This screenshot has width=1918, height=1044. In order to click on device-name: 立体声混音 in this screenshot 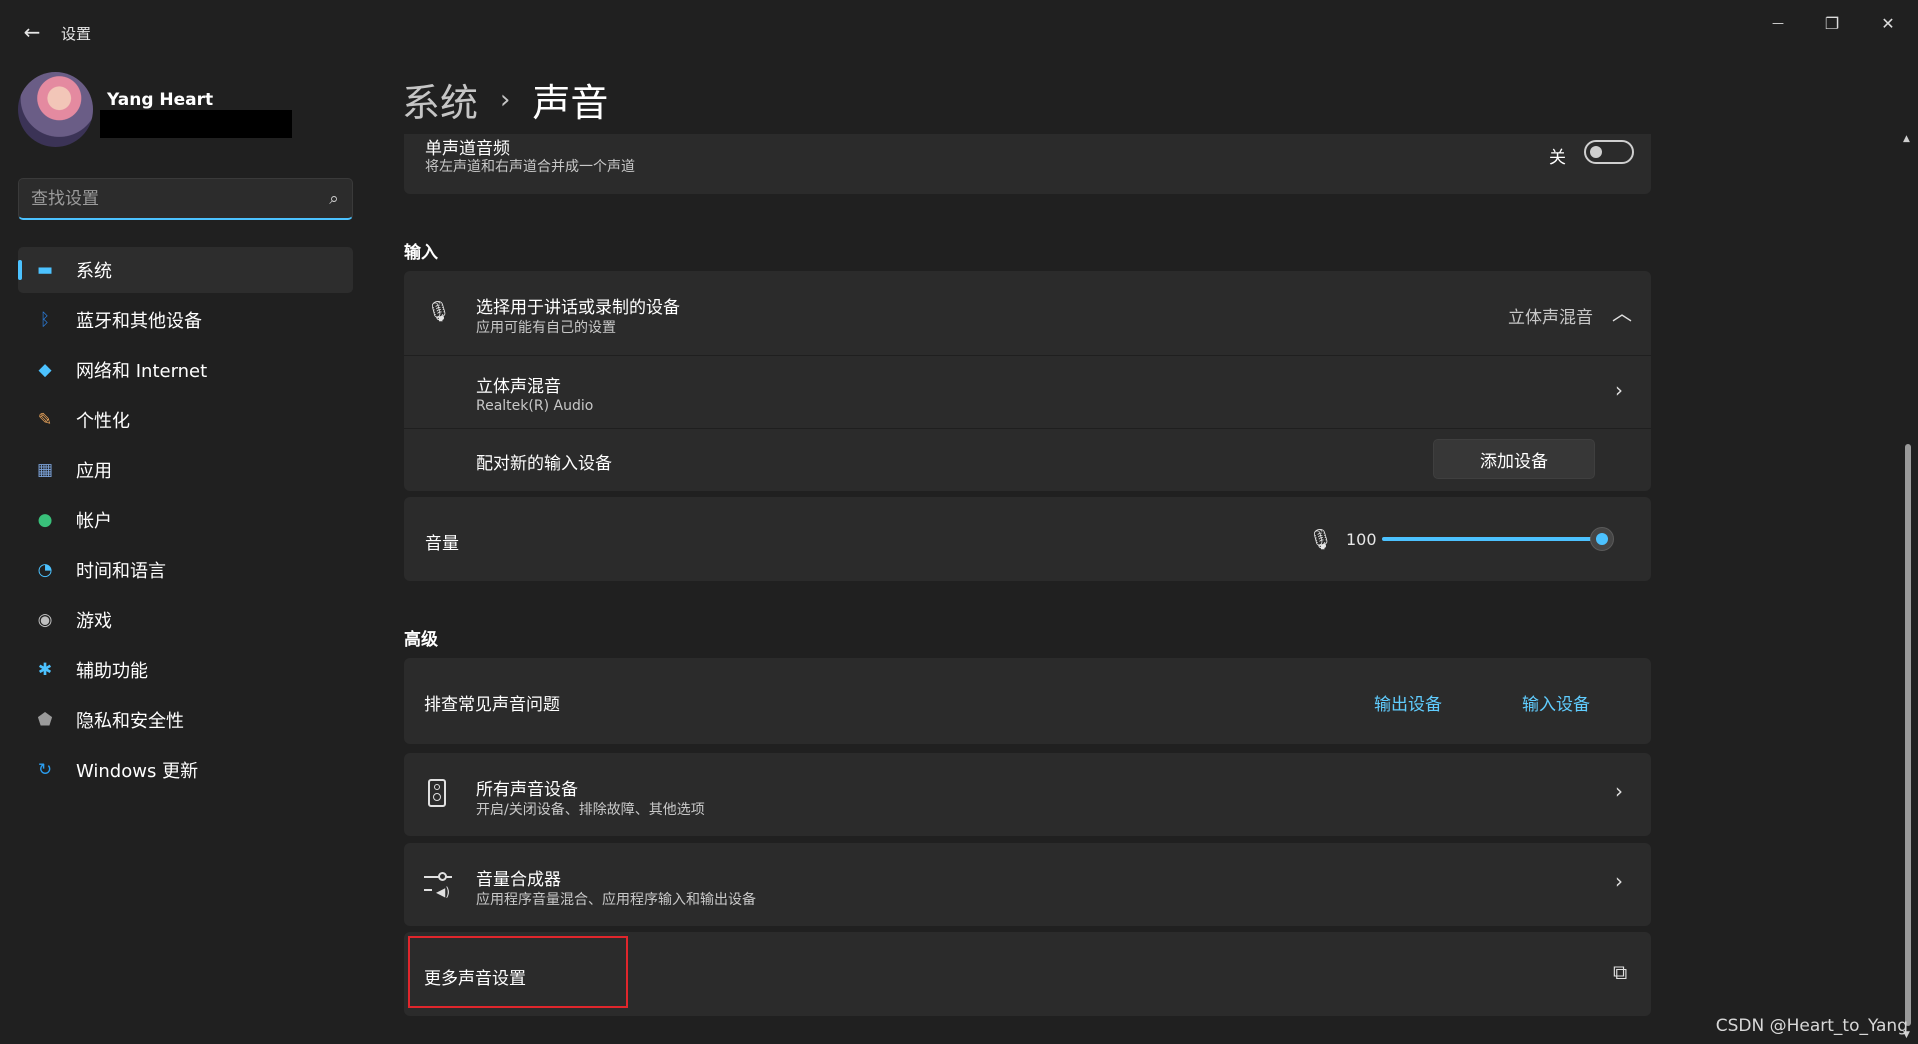, I will do `click(518, 387)`.